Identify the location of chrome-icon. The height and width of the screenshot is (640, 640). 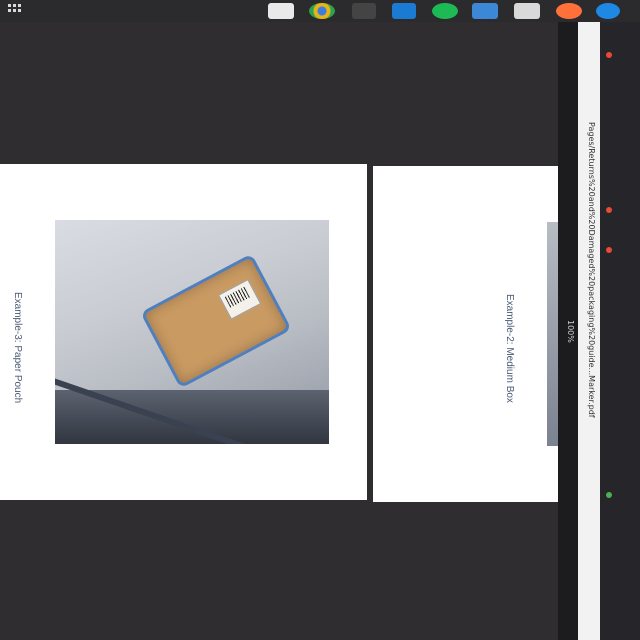
(322, 11).